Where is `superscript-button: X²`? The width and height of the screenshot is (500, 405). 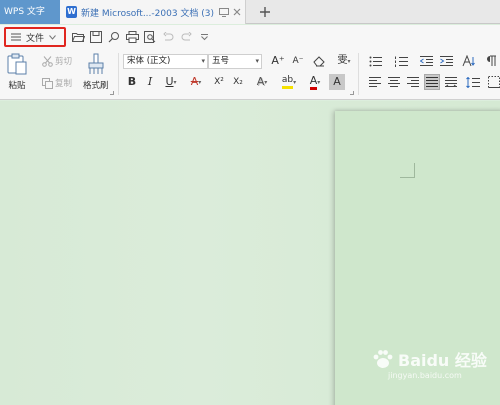
superscript-button: X² is located at coordinates (219, 82).